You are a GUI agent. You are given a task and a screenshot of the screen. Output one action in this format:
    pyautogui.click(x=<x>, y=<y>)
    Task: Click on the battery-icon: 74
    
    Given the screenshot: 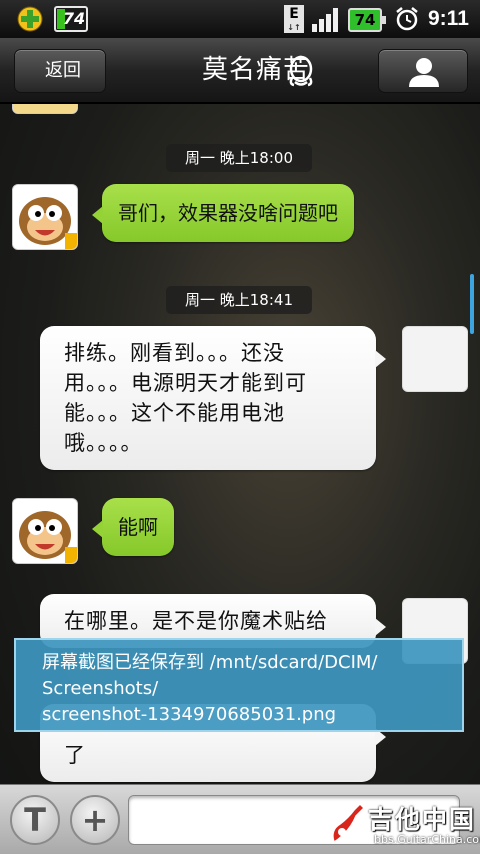 What is the action you would take?
    pyautogui.click(x=367, y=20)
    